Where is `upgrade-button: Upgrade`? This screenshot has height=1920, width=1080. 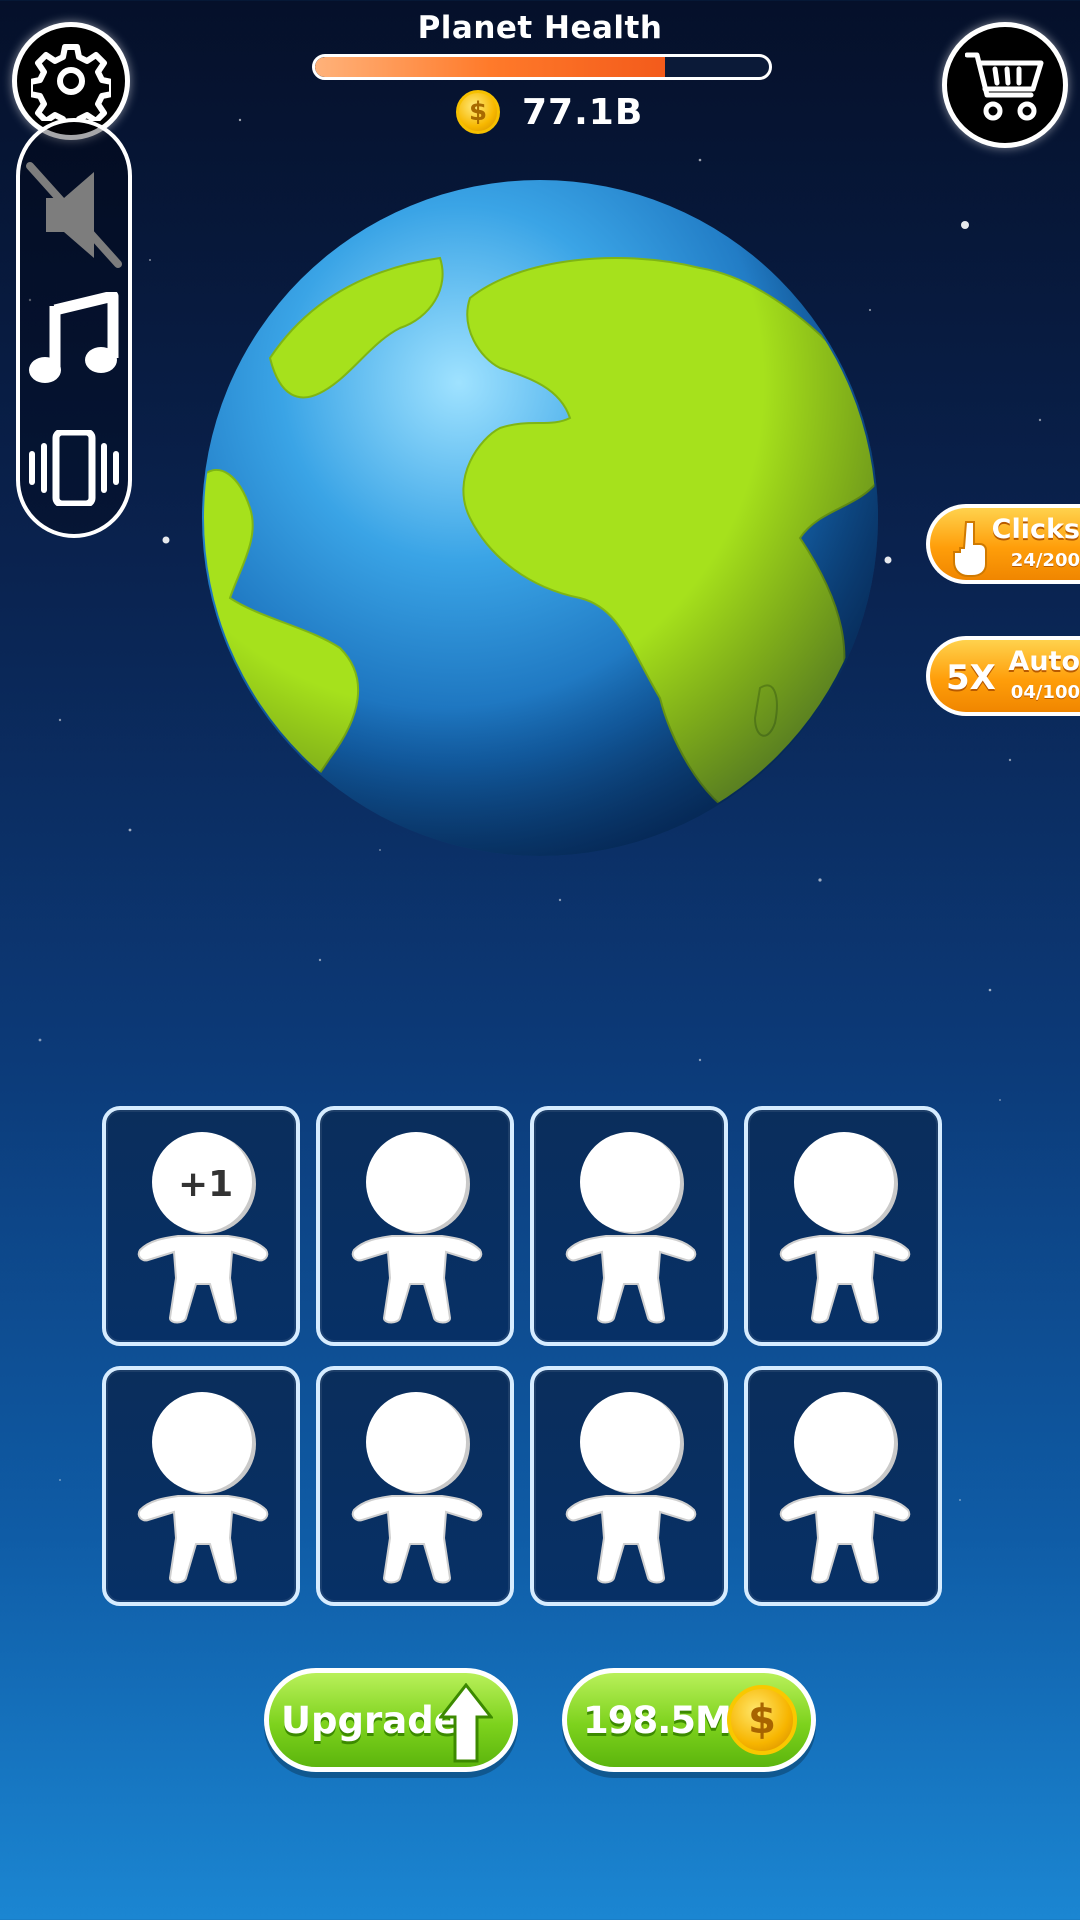
upgrade-button: Upgrade is located at coordinates (391, 1720).